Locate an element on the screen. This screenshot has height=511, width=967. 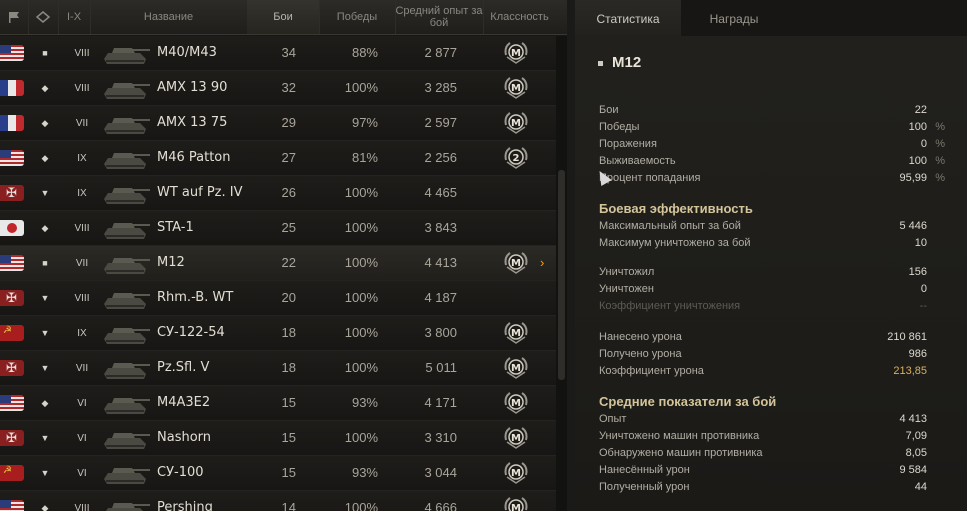
sort-name-button: Название is located at coordinates (169, 17).